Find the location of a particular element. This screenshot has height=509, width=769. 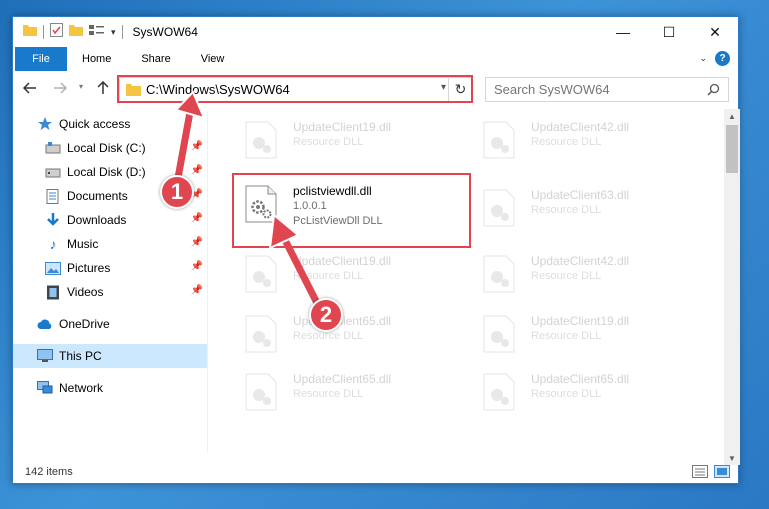

file-name: UpdateClient63.dll is located at coordinates (580, 195).